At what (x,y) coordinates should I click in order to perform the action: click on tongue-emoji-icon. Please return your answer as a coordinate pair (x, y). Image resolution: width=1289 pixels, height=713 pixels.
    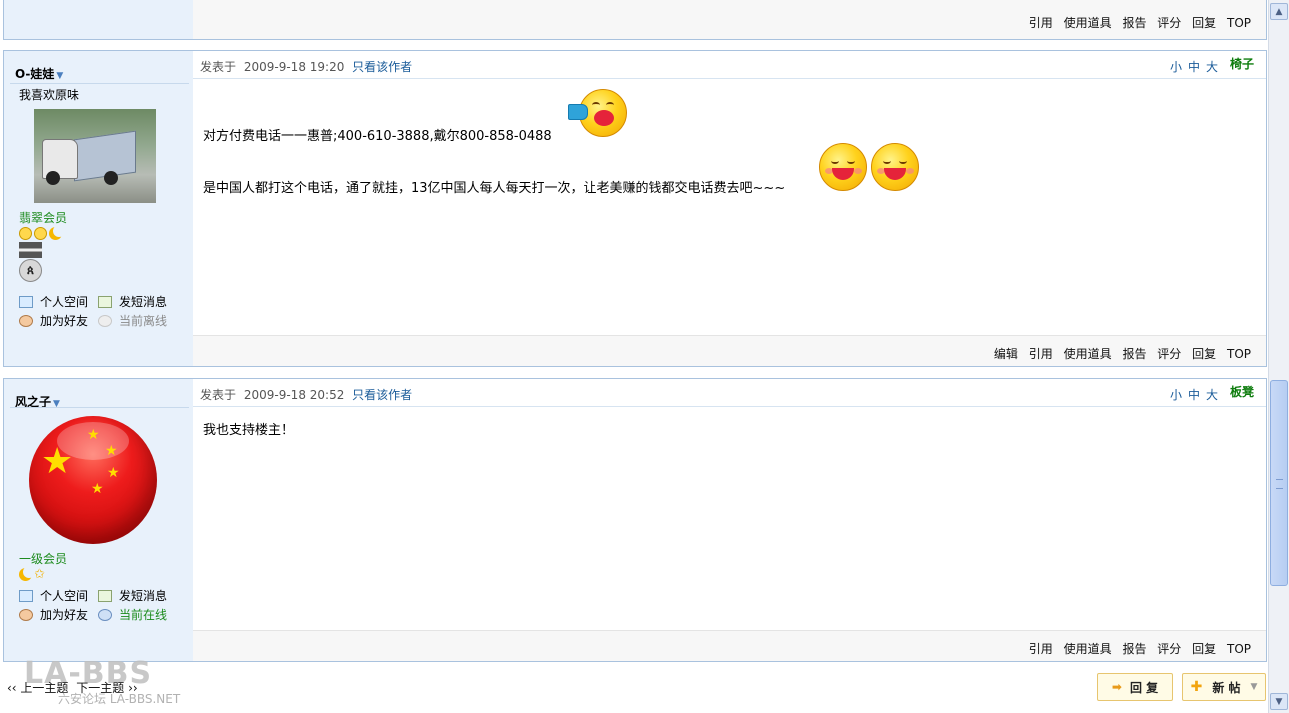
    Looking at the image, I should click on (843, 167).